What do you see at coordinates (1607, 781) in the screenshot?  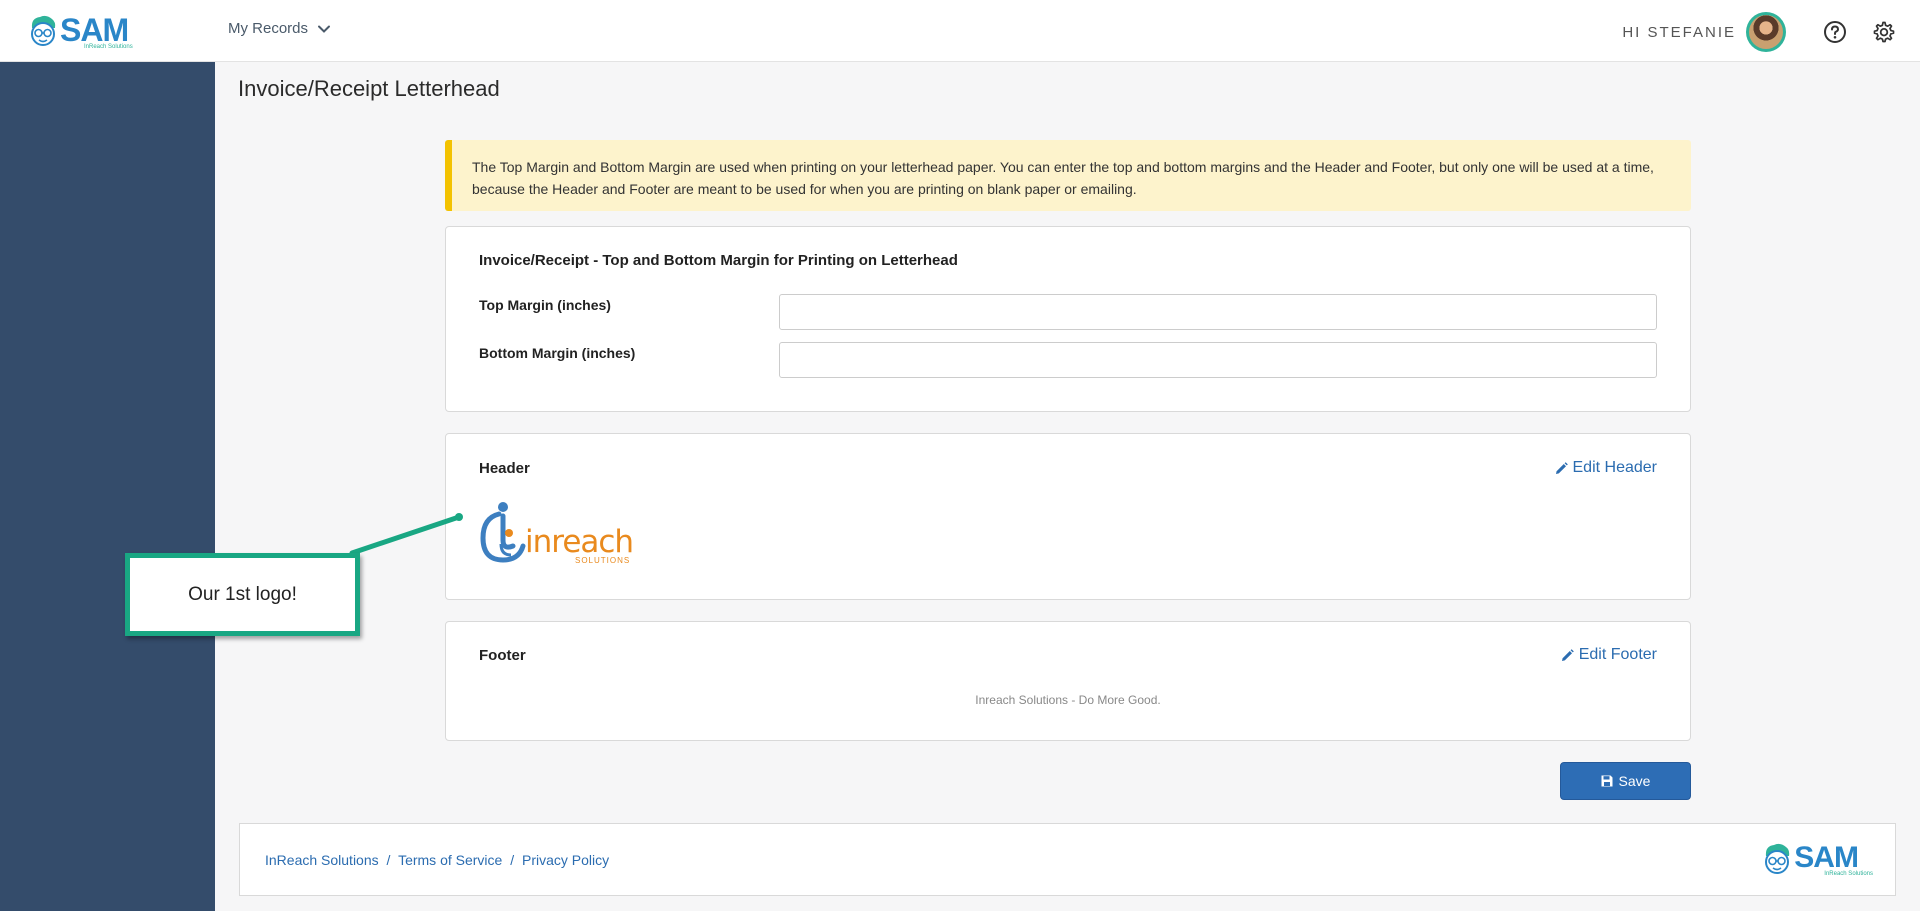 I see `floppy-disk-icon` at bounding box center [1607, 781].